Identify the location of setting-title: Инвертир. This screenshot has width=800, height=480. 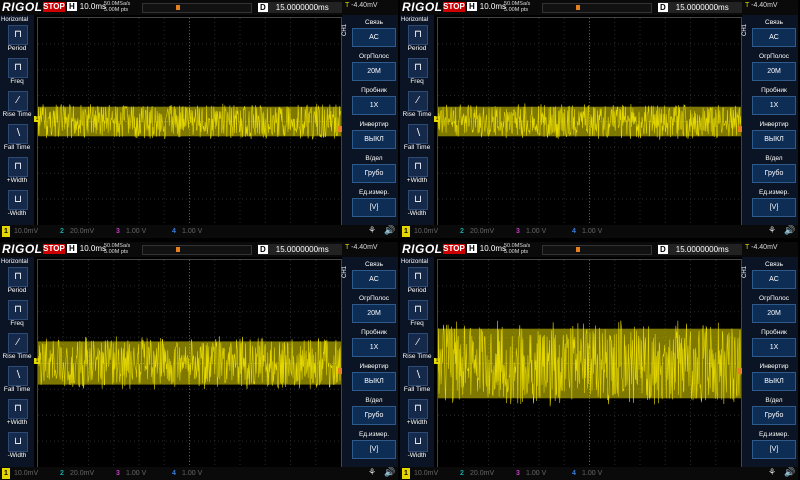
(374, 124).